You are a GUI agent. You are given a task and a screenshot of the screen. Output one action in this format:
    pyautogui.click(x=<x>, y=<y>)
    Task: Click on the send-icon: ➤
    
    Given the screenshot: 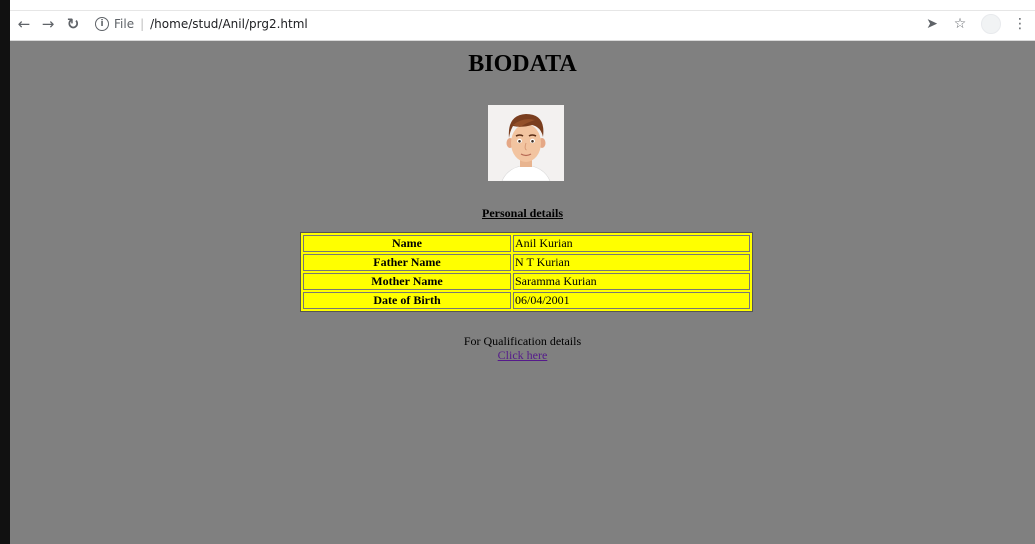 What is the action you would take?
    pyautogui.click(x=932, y=24)
    